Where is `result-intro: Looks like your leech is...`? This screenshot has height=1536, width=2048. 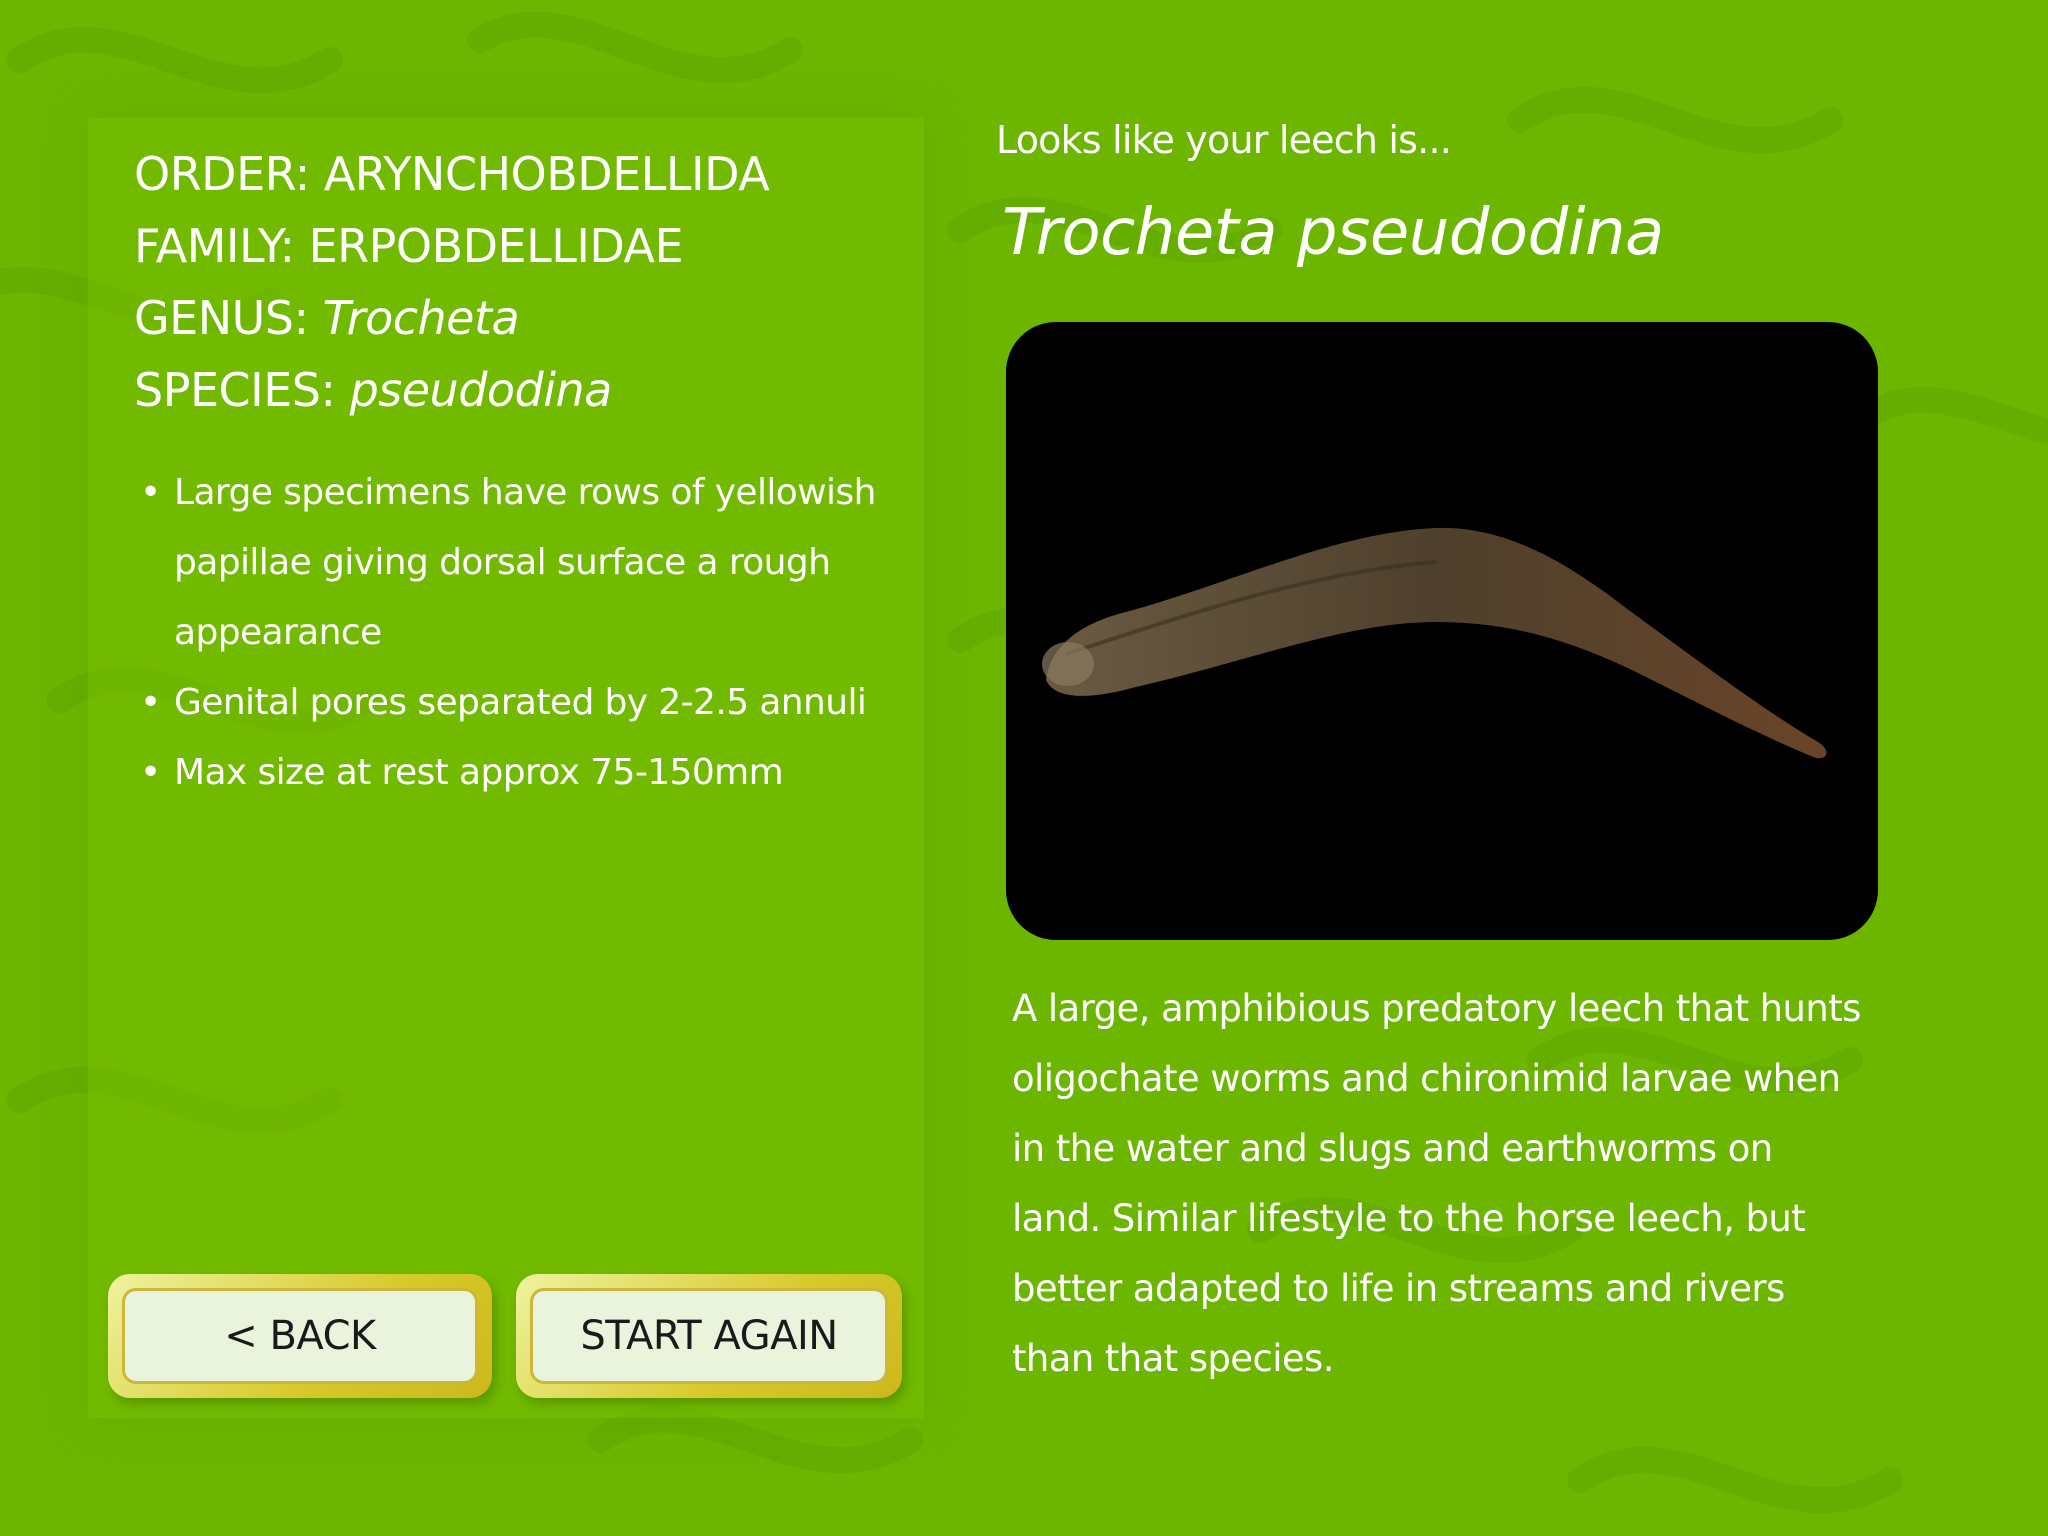
result-intro: Looks like your leech is... is located at coordinates (1224, 140).